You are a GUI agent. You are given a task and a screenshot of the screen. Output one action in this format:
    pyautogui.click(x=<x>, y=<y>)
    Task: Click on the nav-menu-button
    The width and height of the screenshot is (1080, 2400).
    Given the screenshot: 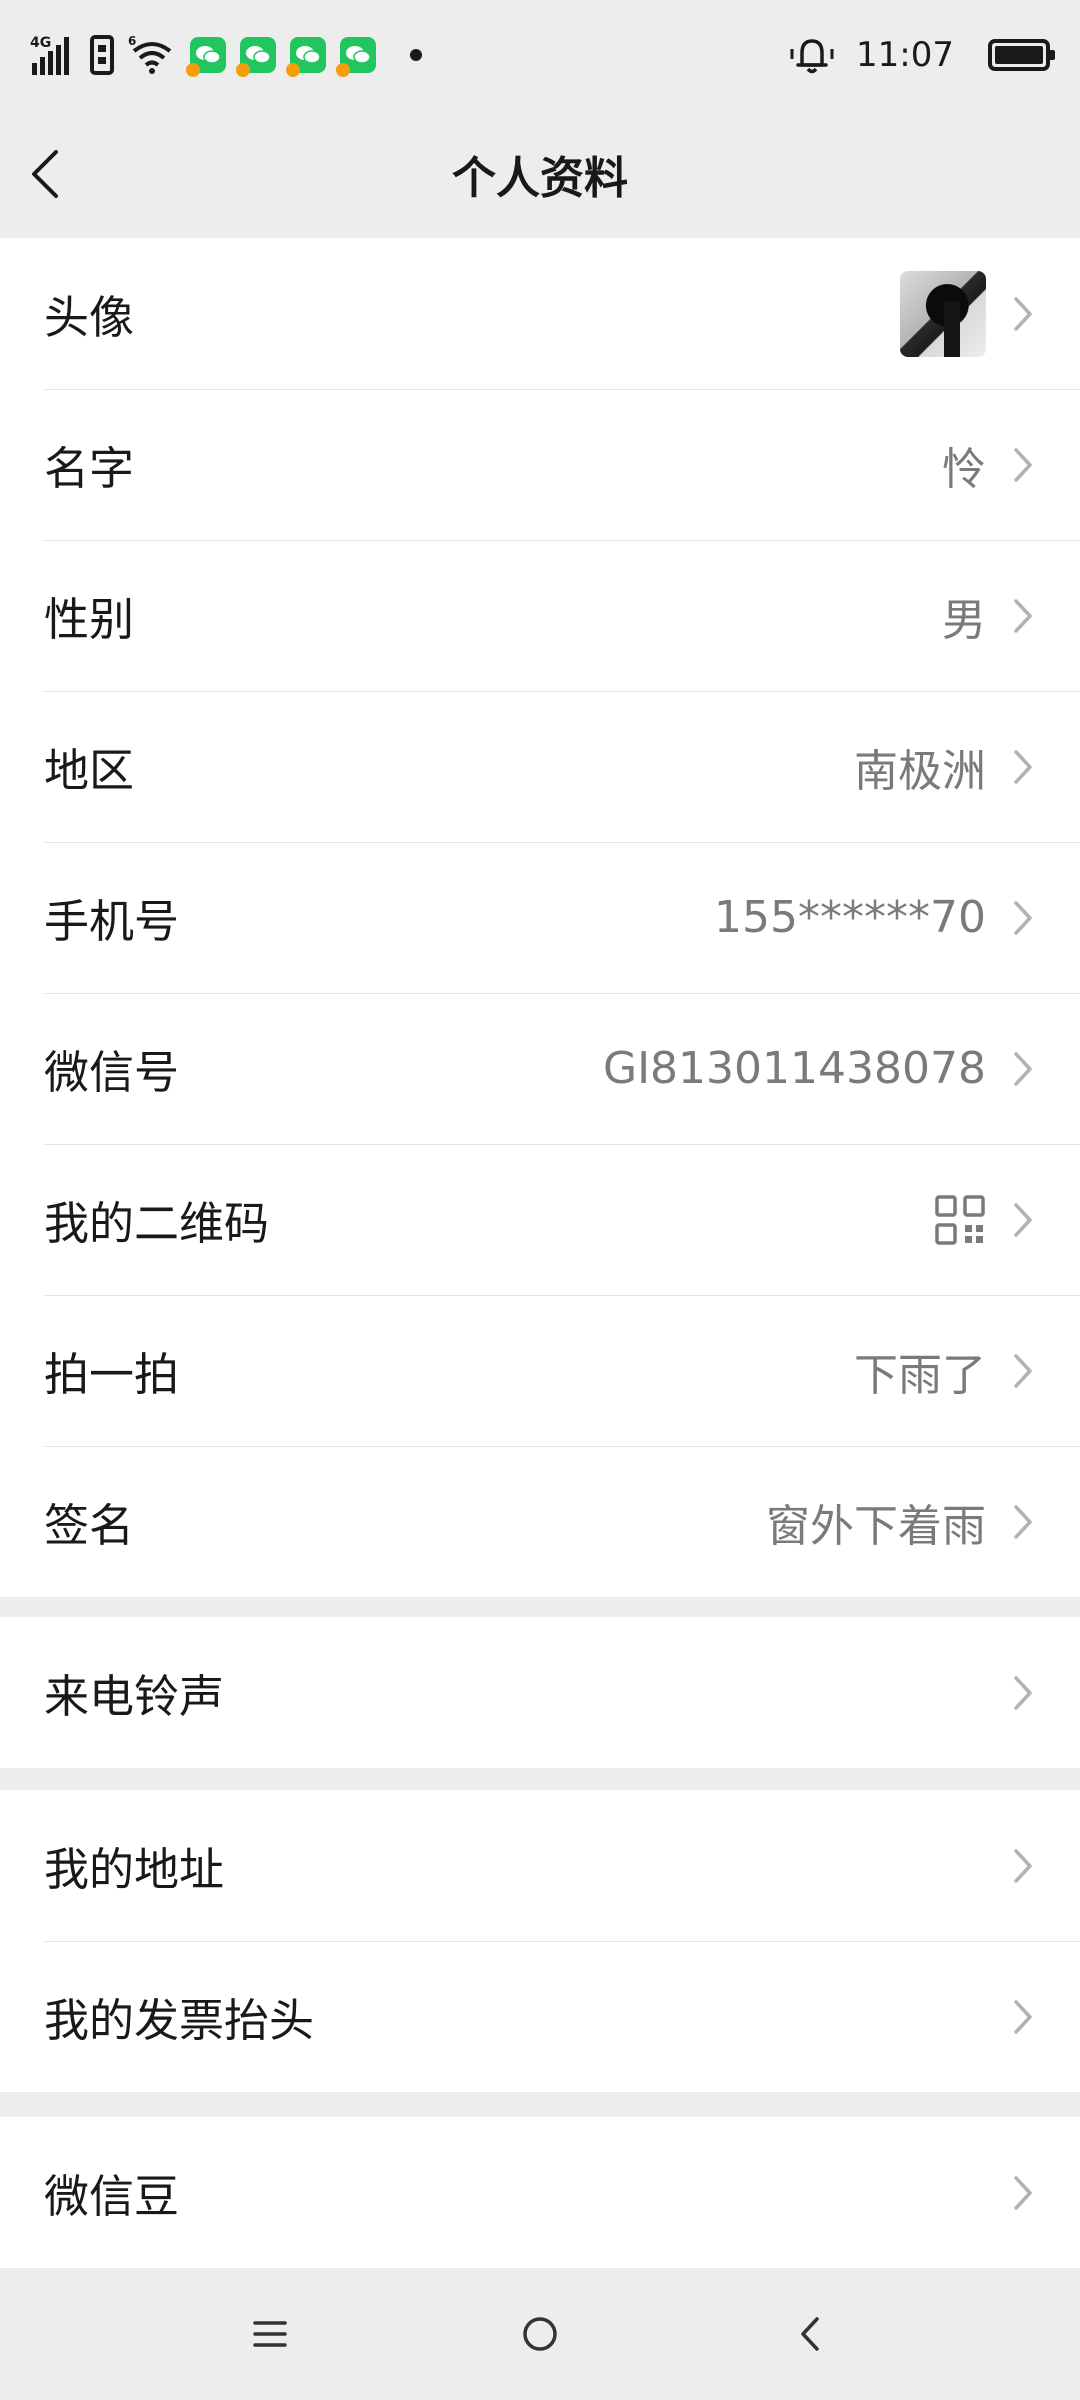 What is the action you would take?
    pyautogui.click(x=270, y=2334)
    